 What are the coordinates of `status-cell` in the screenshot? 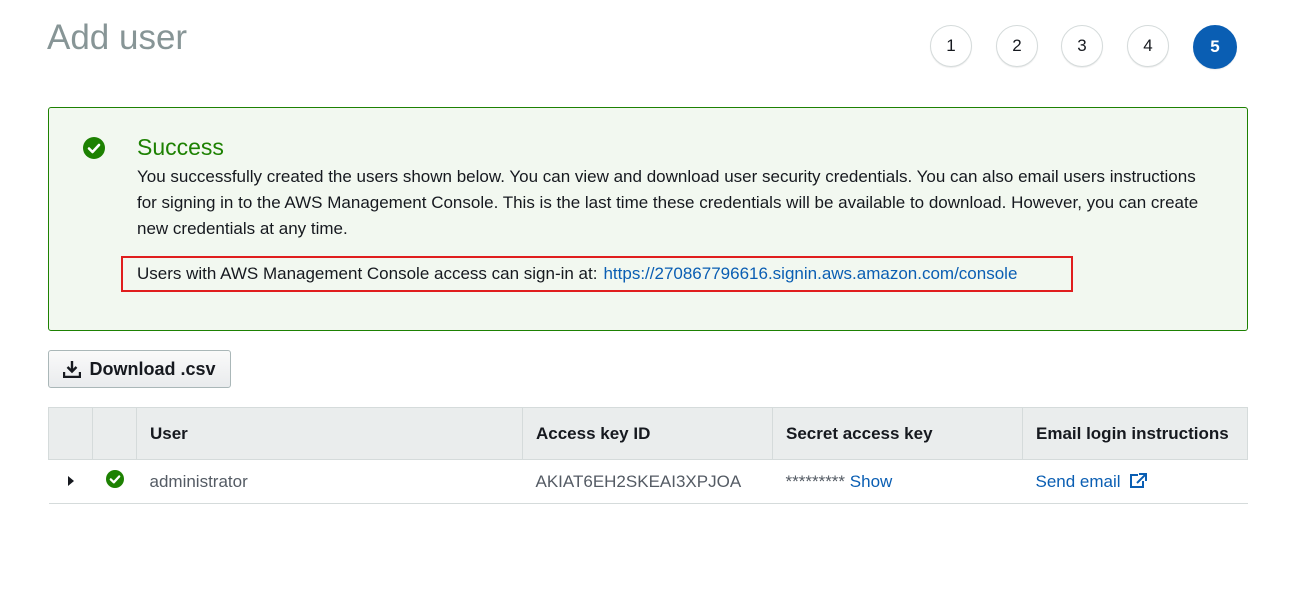 It's located at (114, 481).